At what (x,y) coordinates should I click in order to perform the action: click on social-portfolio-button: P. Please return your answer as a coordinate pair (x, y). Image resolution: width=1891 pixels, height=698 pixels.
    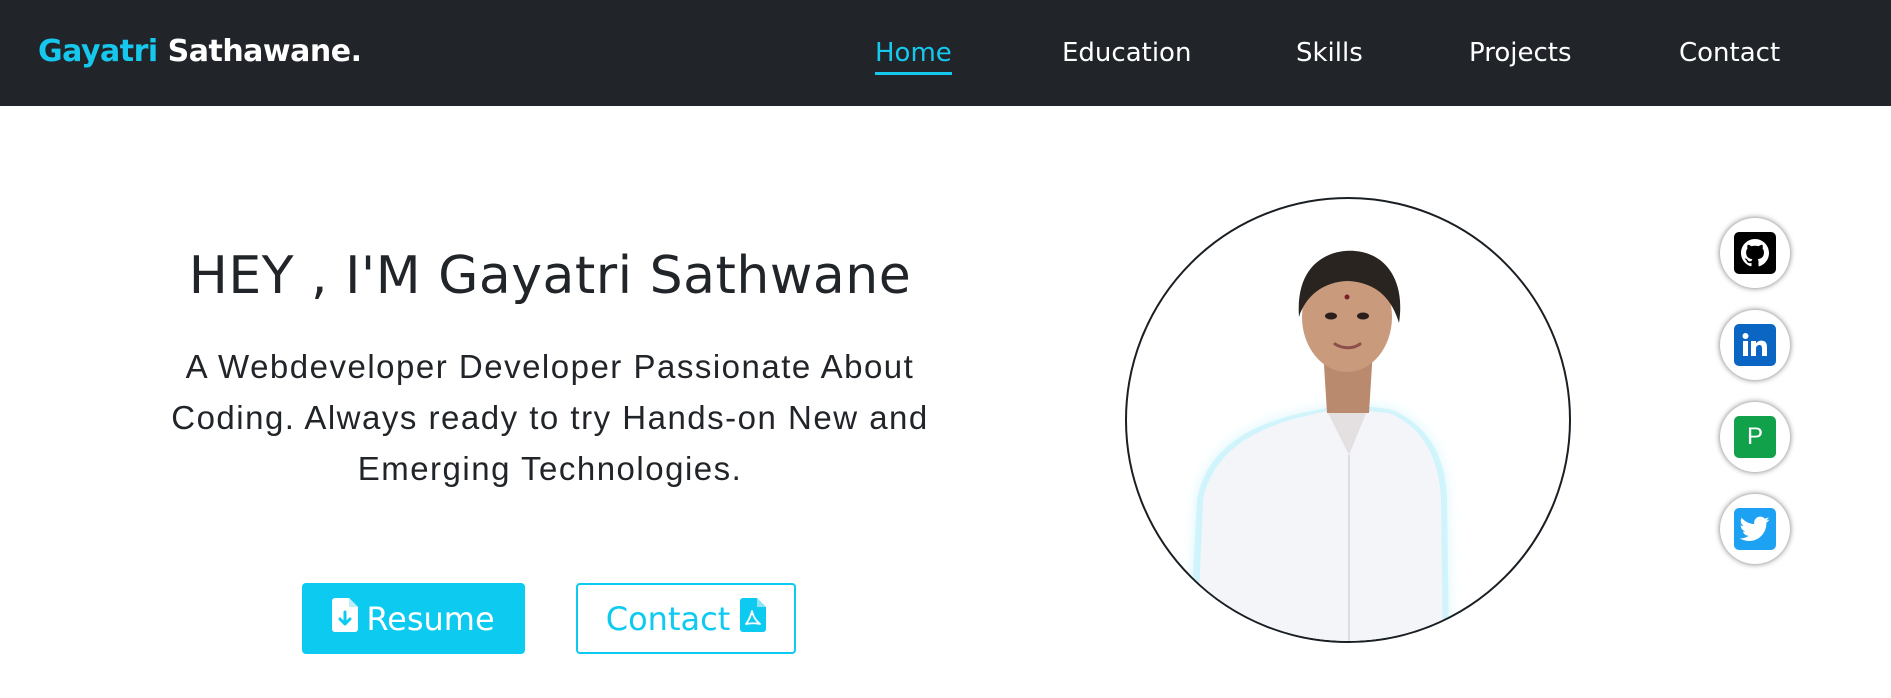
    Looking at the image, I should click on (1755, 437).